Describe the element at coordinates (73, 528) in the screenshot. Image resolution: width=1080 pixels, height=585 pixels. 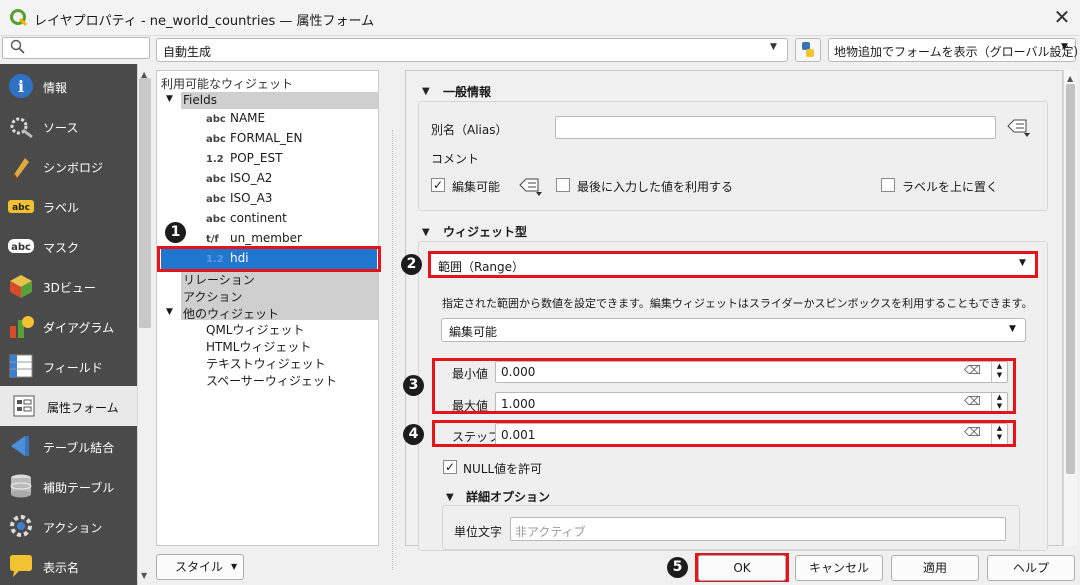
I see `sidebar-item-label: アクション` at that location.